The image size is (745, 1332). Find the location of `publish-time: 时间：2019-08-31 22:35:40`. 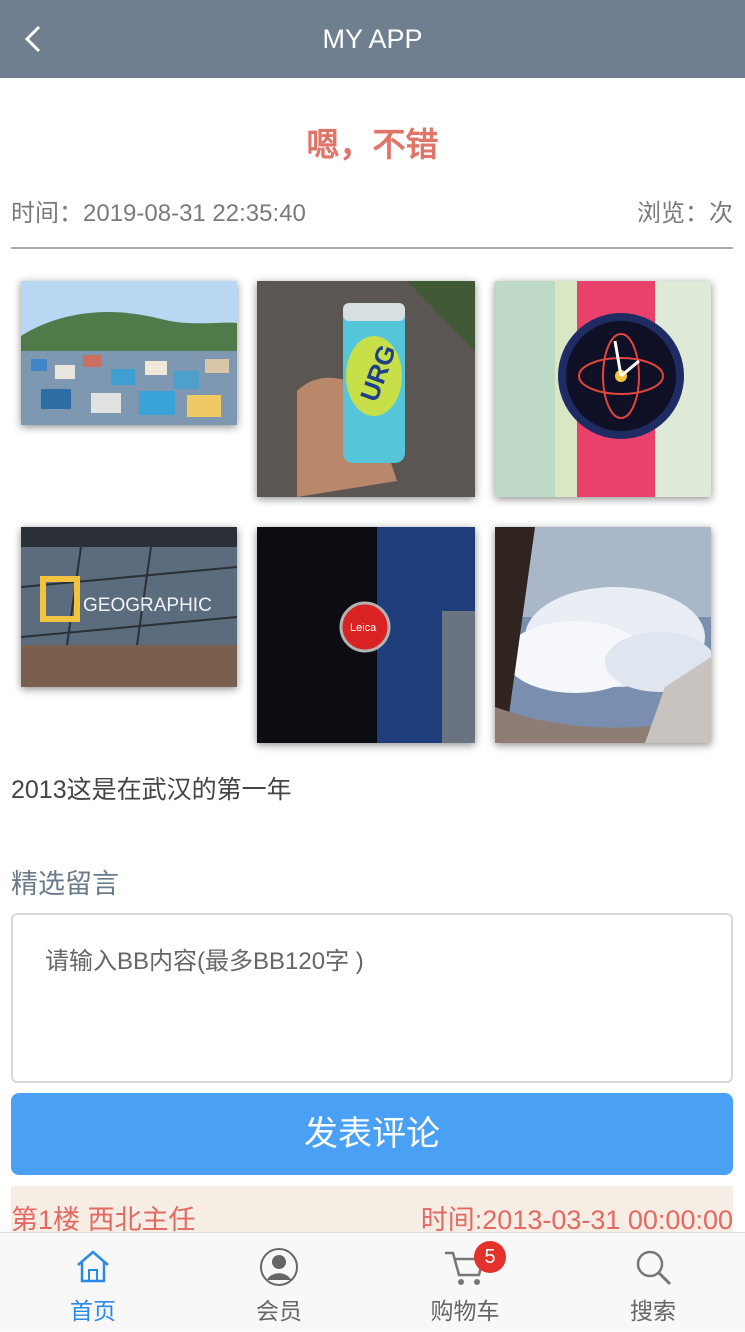

publish-time: 时间：2019-08-31 22:35:40 is located at coordinates (158, 213).